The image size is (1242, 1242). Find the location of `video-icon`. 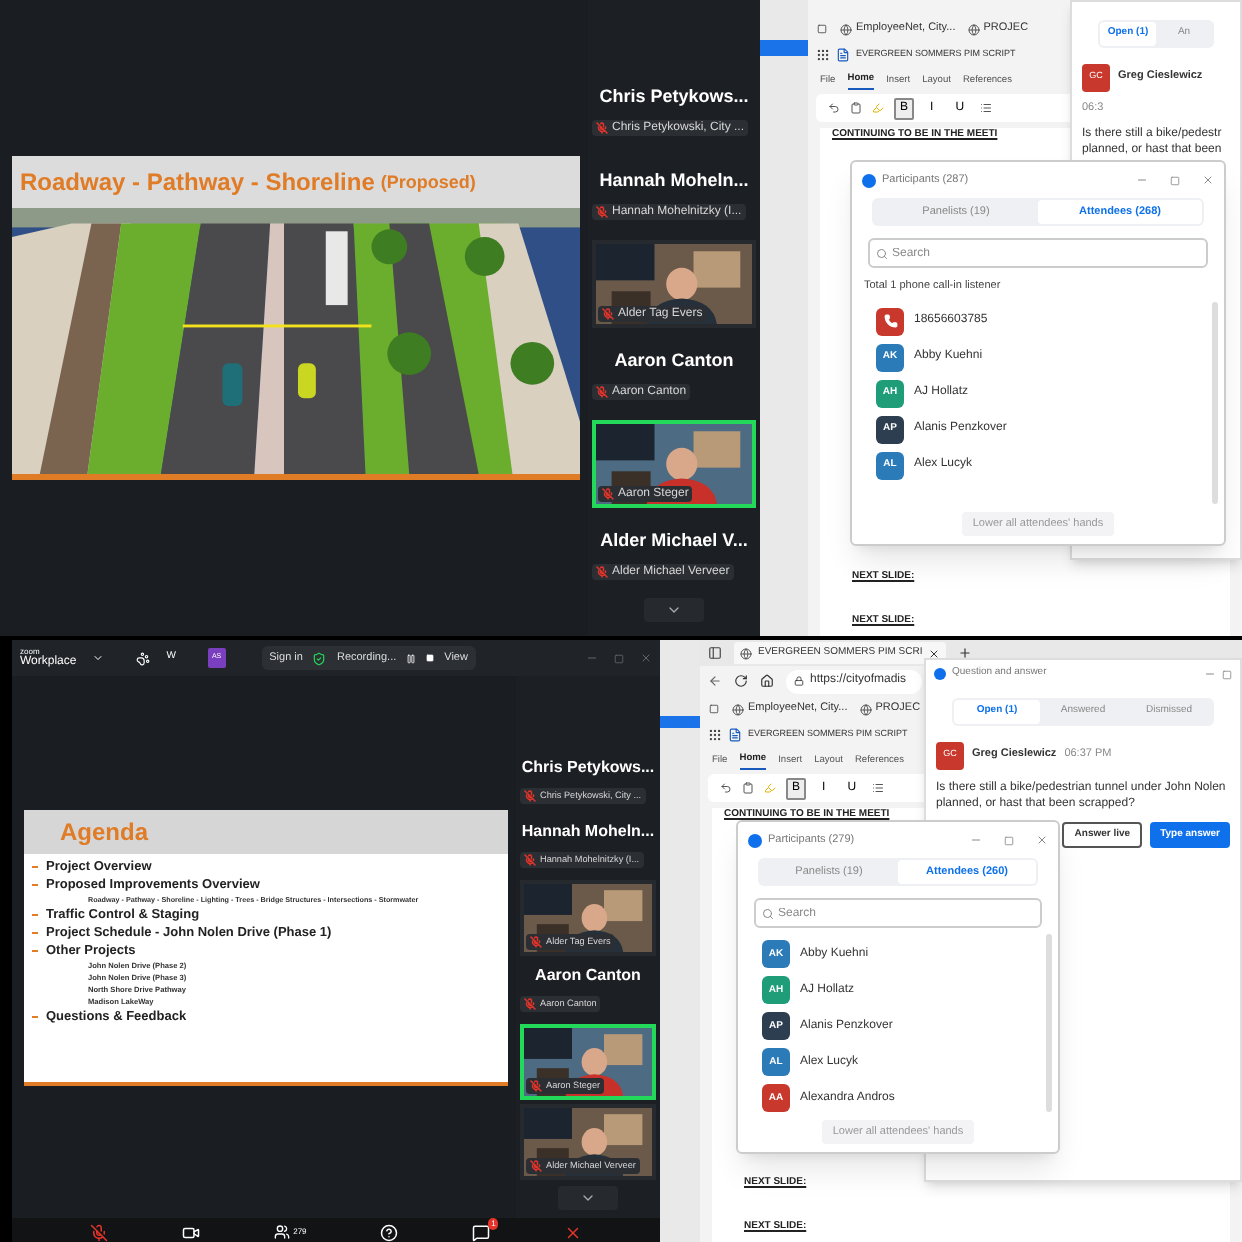

video-icon is located at coordinates (190, 1233).